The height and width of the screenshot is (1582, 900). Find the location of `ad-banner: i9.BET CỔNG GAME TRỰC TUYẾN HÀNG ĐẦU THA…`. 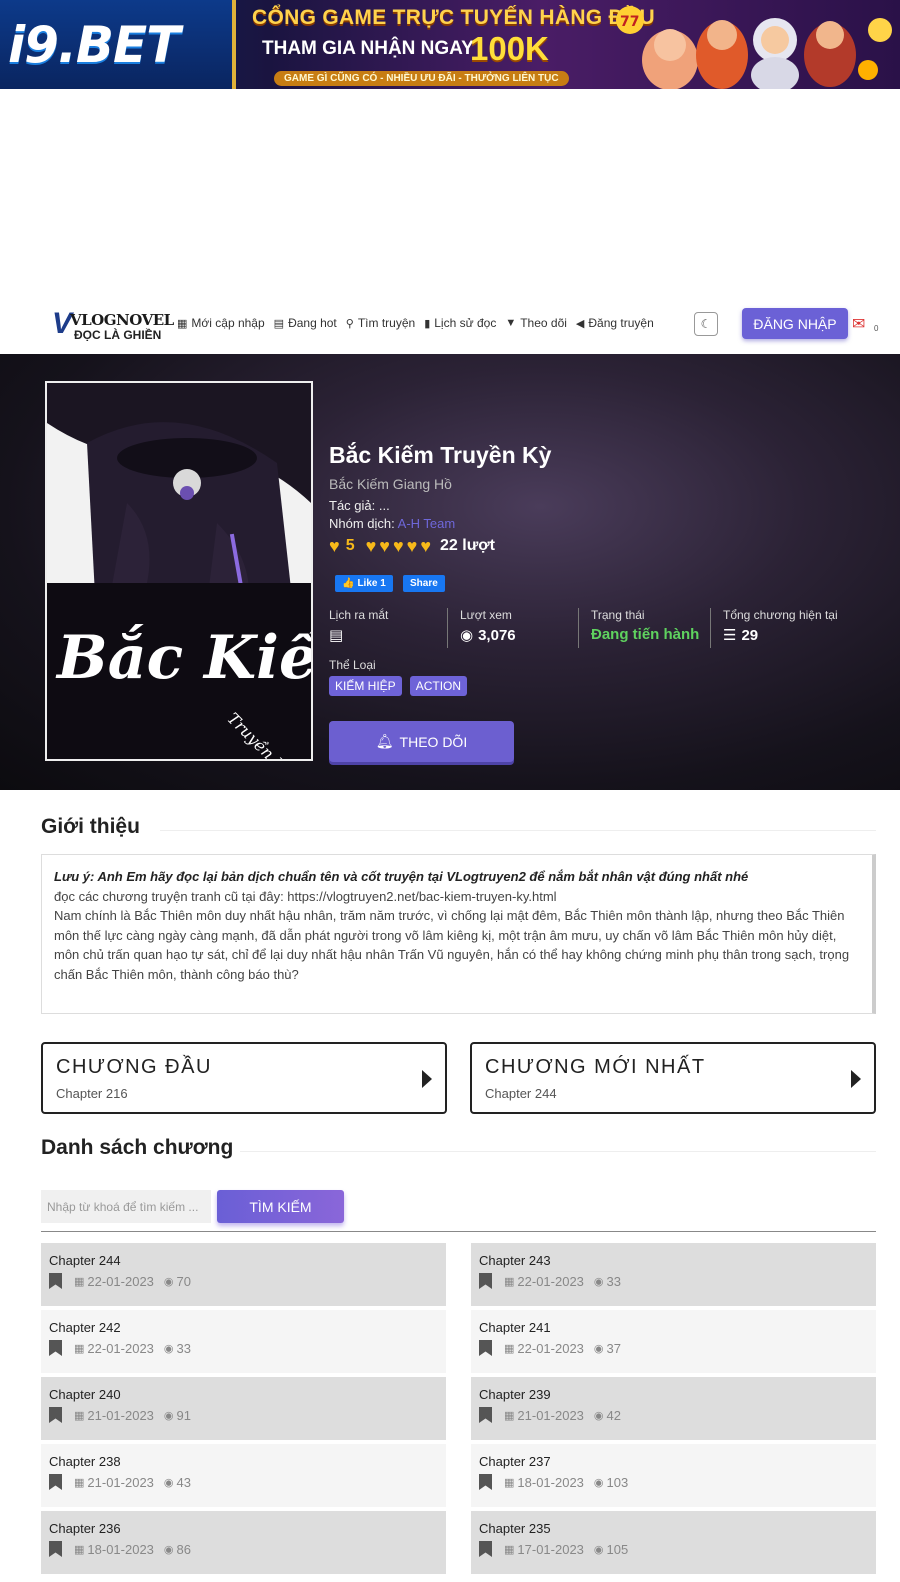

ad-banner: i9.BET CỔNG GAME TRỰC TUYẾN HÀNG ĐẦU THA… is located at coordinates (450, 44).